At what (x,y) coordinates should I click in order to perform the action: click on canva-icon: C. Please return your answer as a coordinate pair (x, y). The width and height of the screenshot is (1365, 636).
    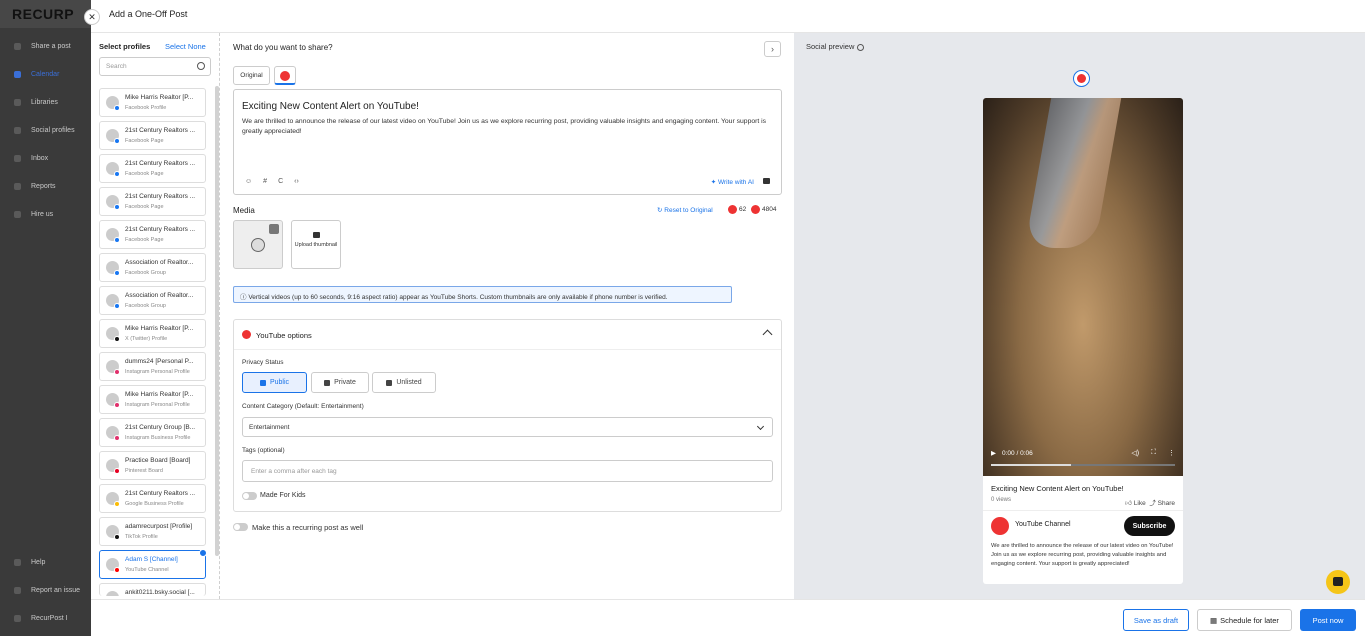
    Looking at the image, I should click on (280, 181).